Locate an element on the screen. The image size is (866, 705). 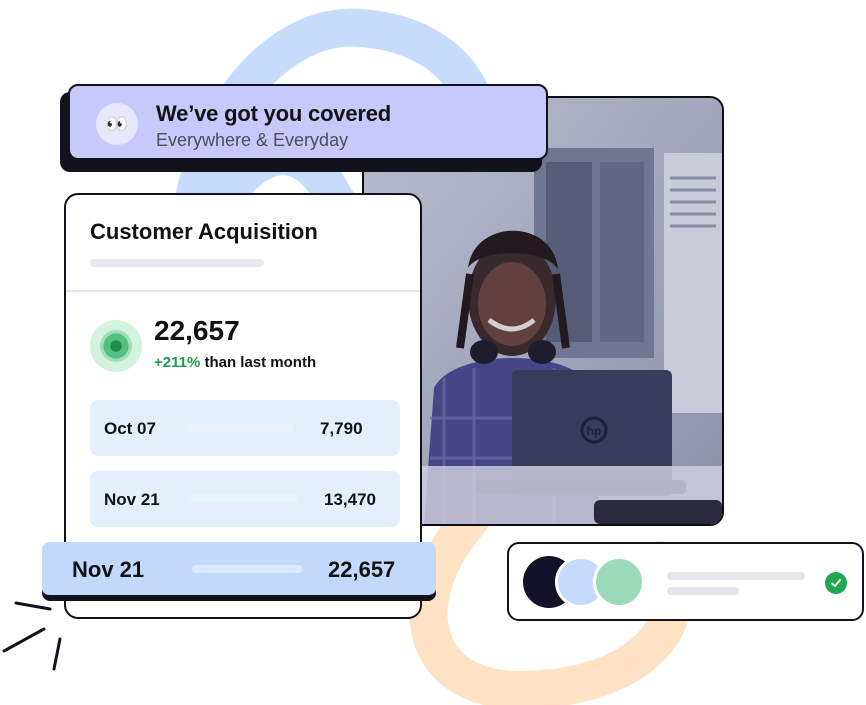
growth-text: +211% than last month is located at coordinates (235, 362).